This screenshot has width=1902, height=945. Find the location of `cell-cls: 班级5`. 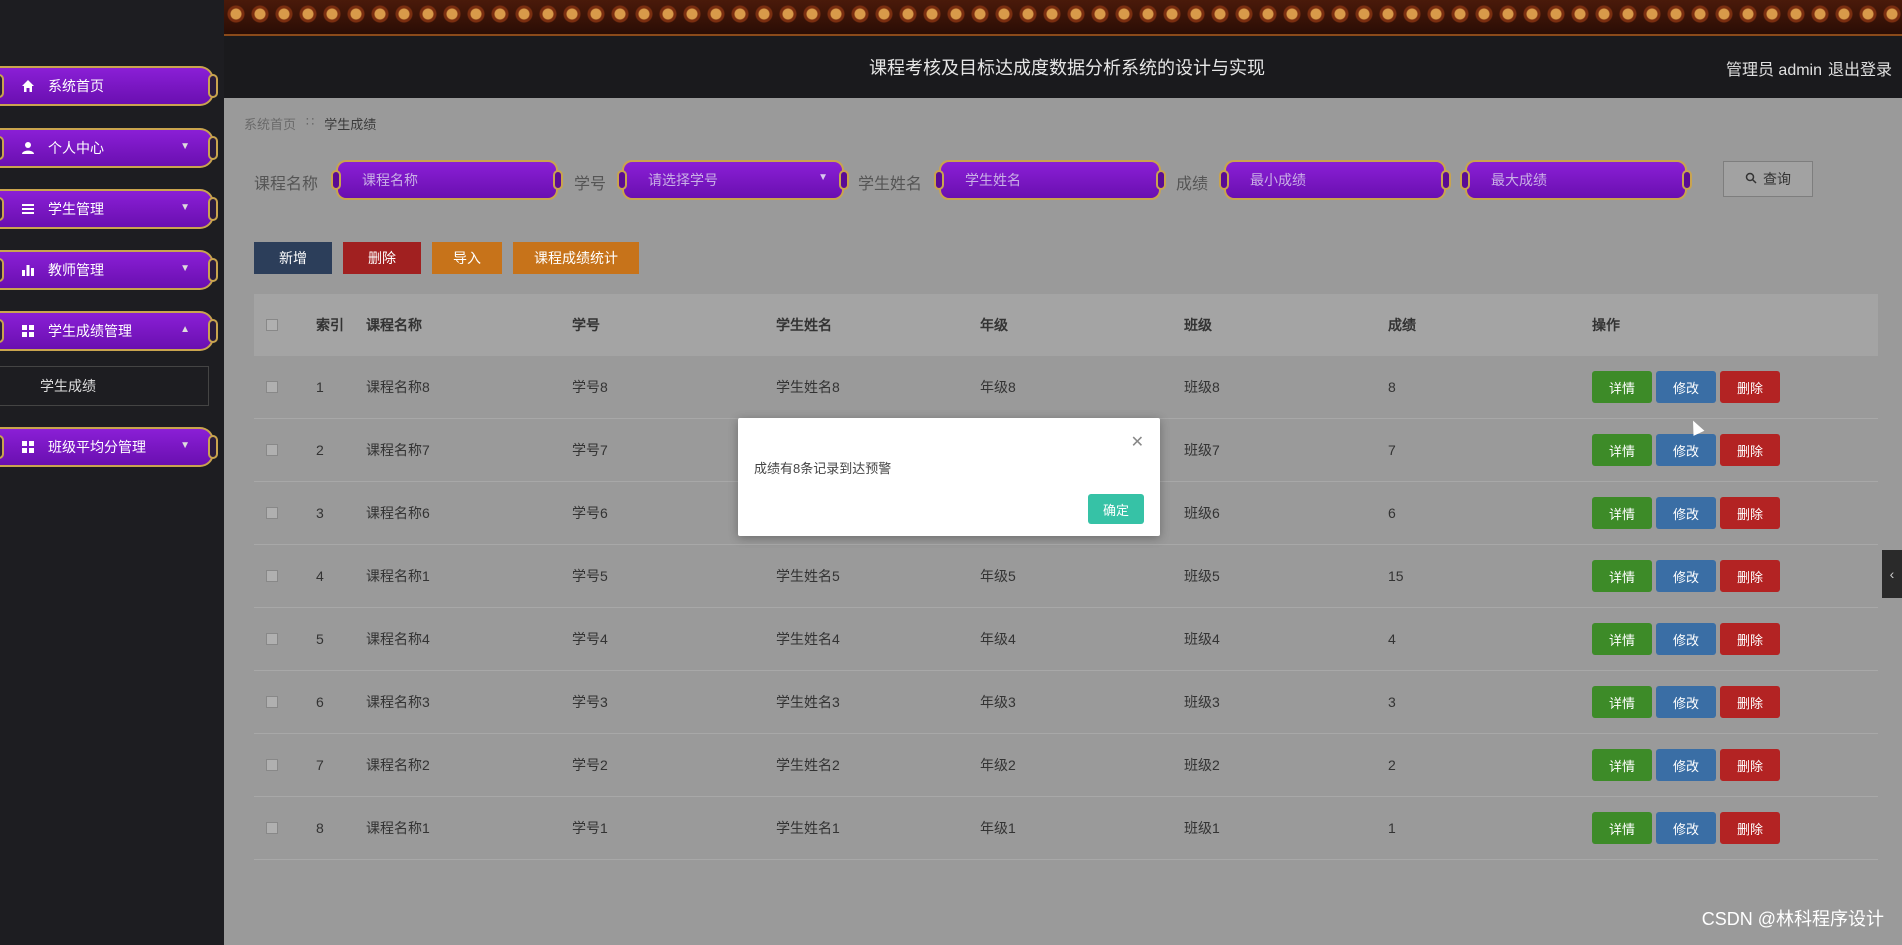

cell-cls: 班级5 is located at coordinates (1202, 576).